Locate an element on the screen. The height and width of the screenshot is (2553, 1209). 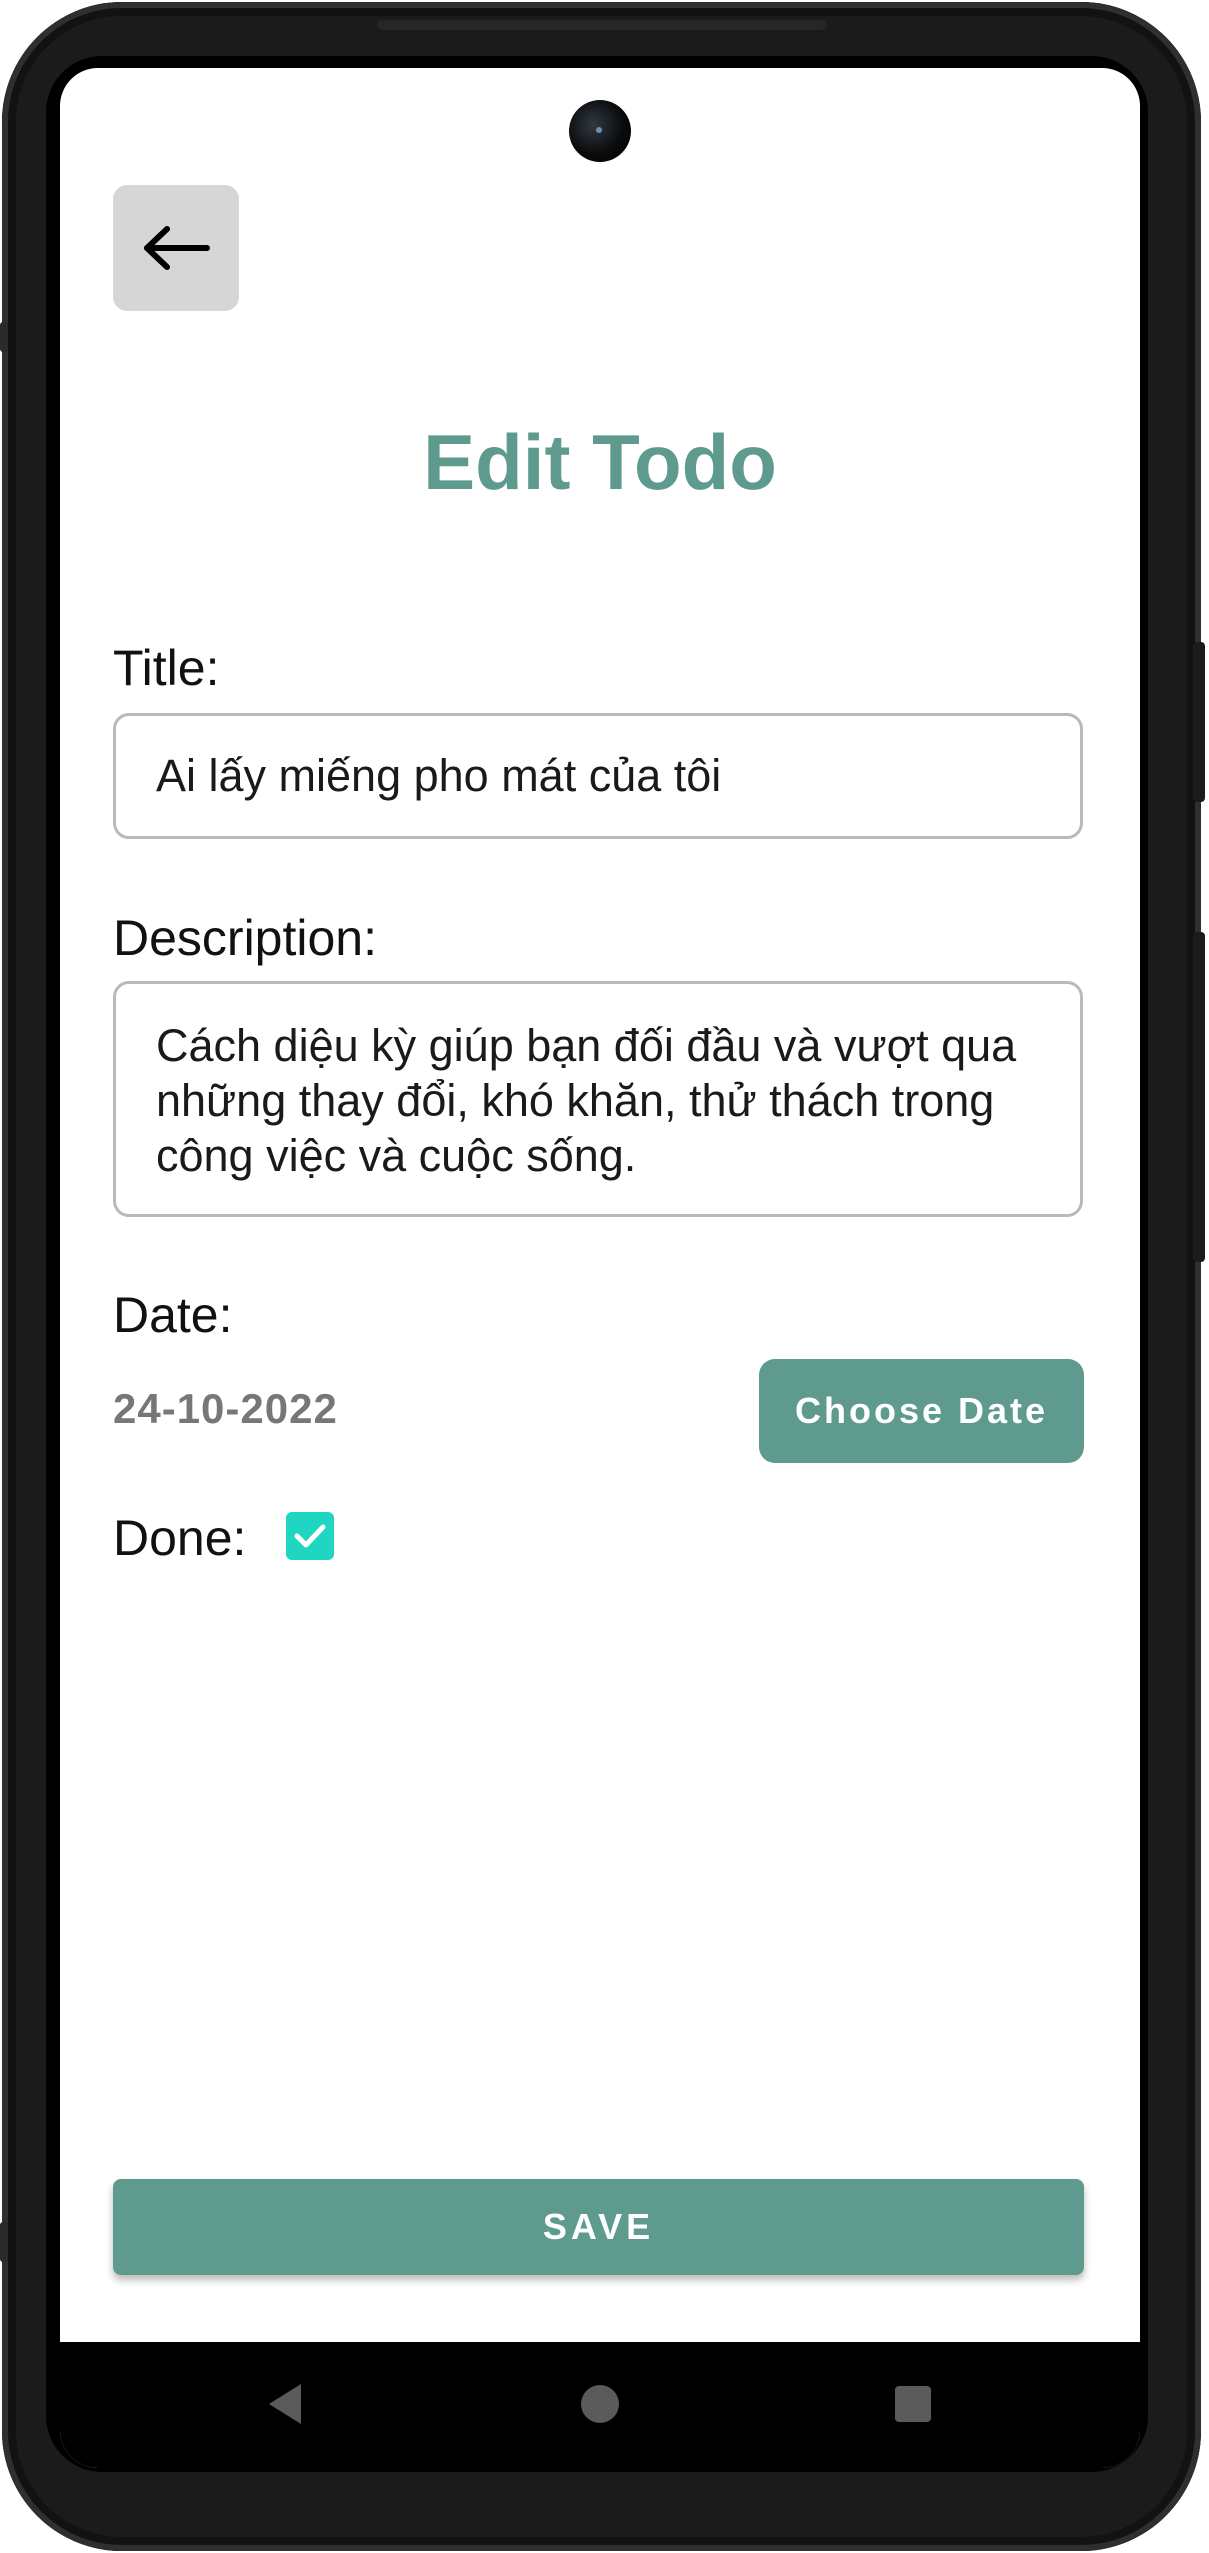
choose-date-button: Choose Date is located at coordinates (921, 1411).